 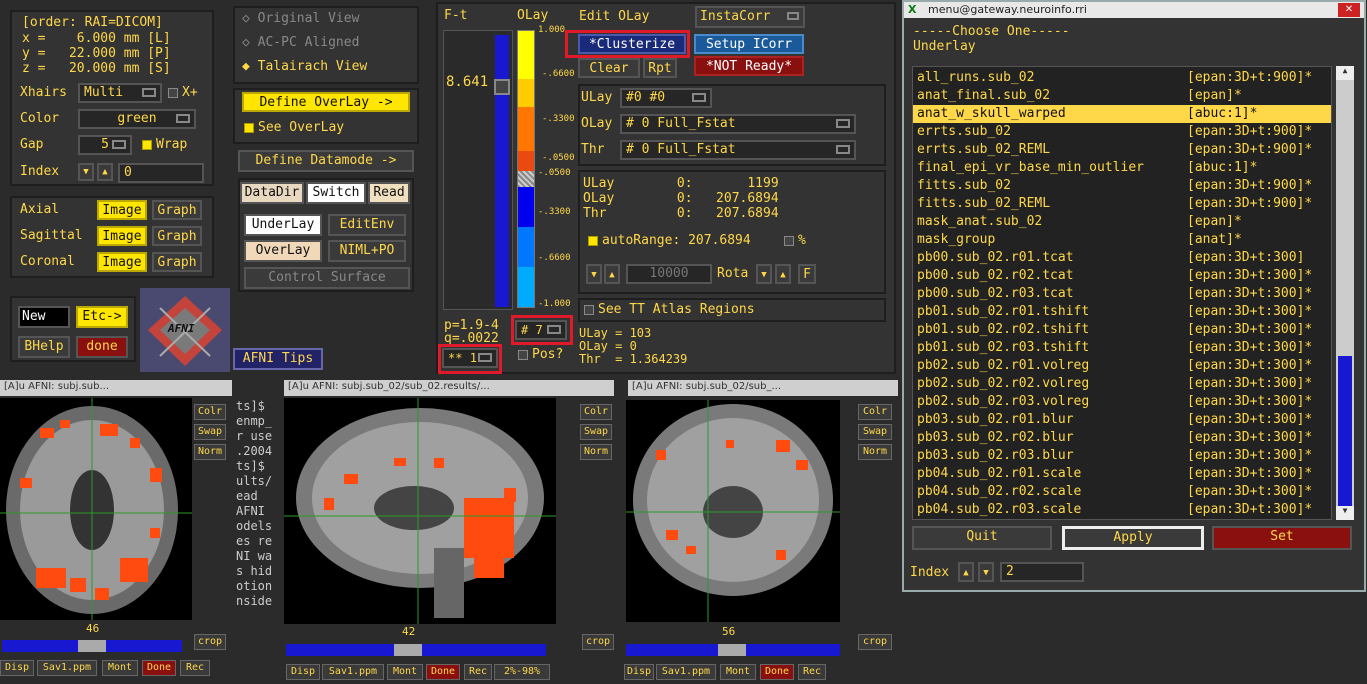 I want to click on dataset-list-item: fitts.sub_02 [epan:3D+t:900]*, so click(x=1122, y=186).